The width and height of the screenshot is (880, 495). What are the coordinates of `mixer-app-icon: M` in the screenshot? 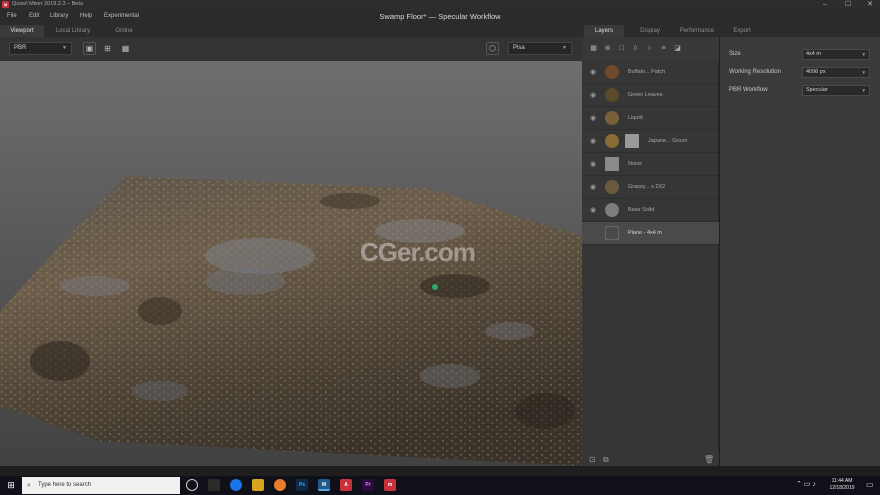 It's located at (324, 485).